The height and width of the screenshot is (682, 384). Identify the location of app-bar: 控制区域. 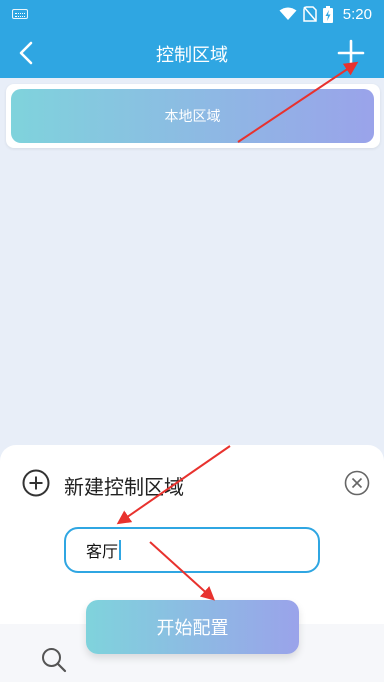
(192, 53).